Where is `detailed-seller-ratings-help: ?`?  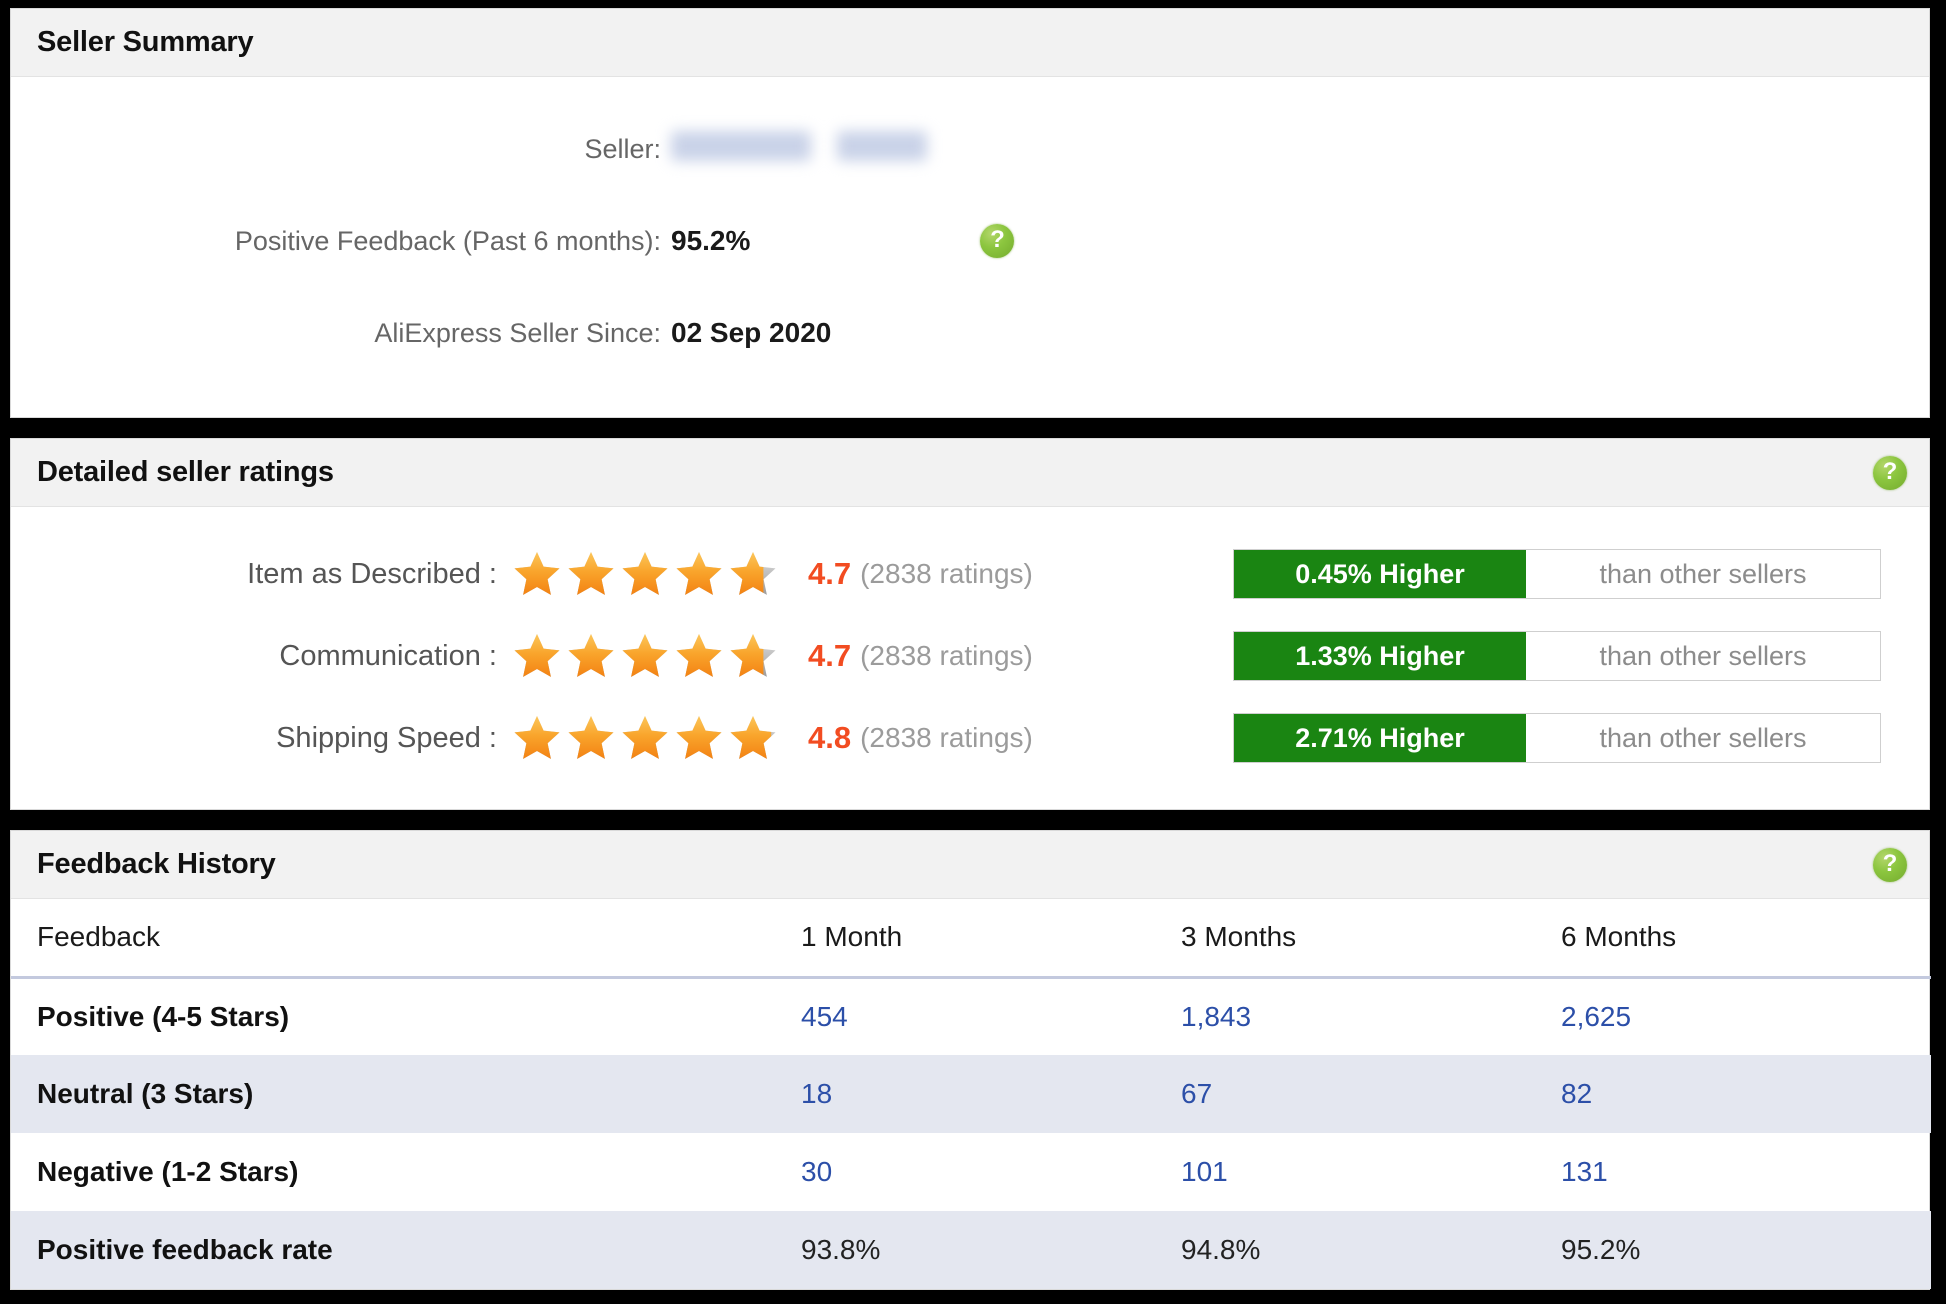
detailed-seller-ratings-help: ? is located at coordinates (1890, 472).